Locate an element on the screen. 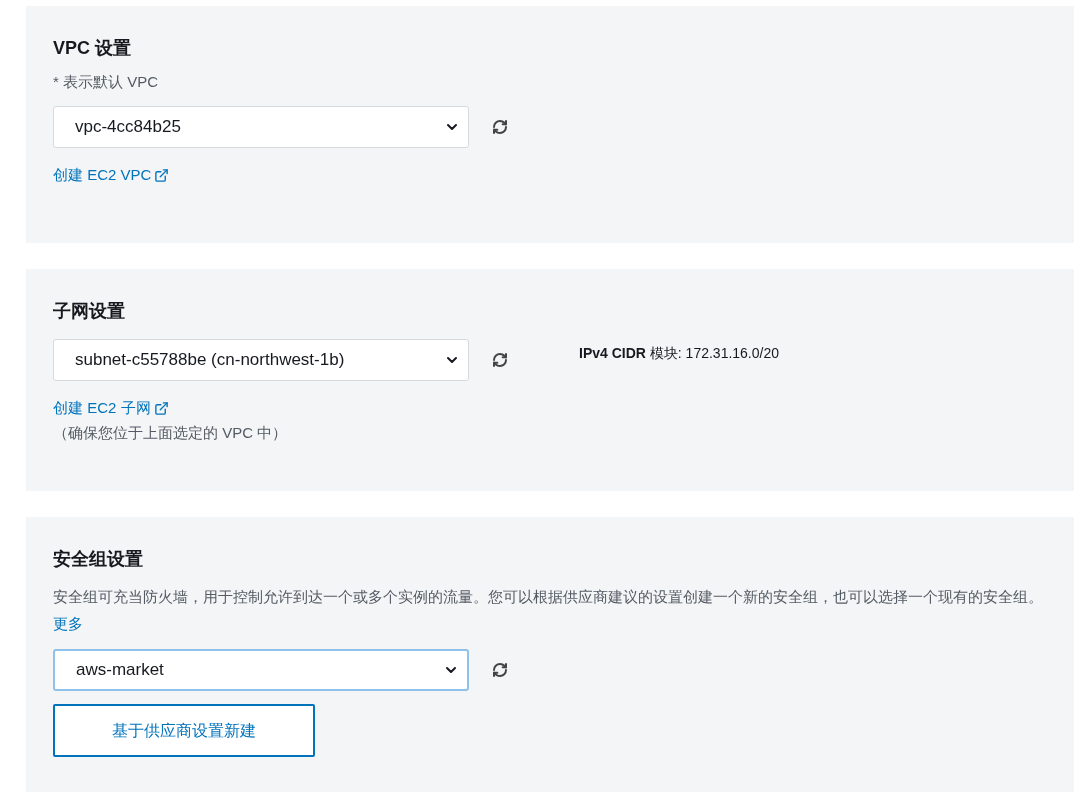 This screenshot has width=1080, height=797. create-link: 创建 EC2 VPC is located at coordinates (111, 175).